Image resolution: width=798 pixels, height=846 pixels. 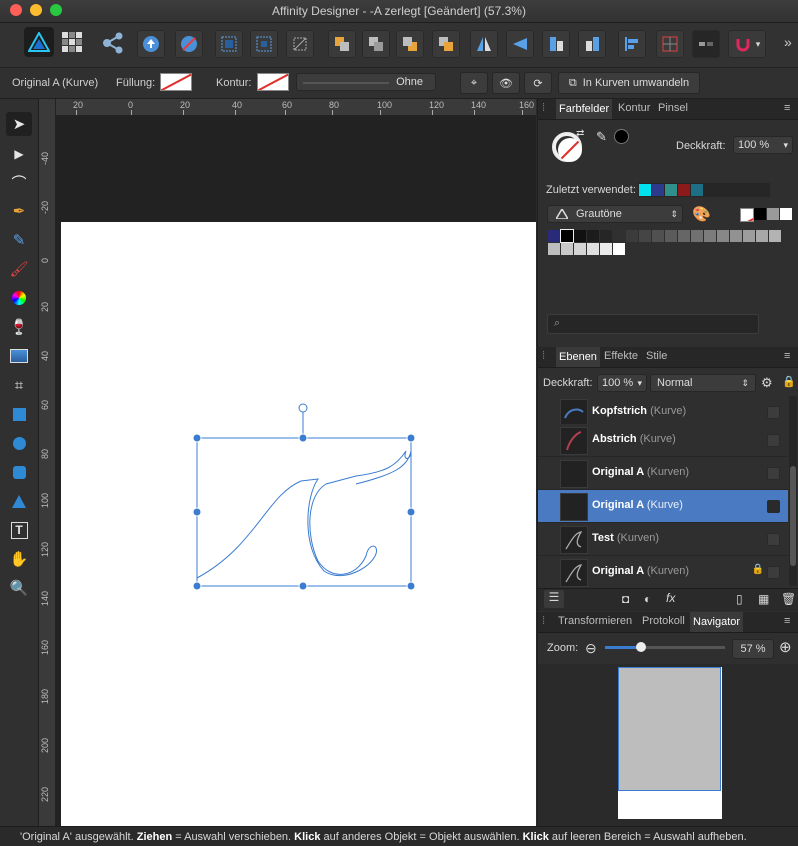 I want to click on adjustment-icon: ◐, so click(x=647, y=599).